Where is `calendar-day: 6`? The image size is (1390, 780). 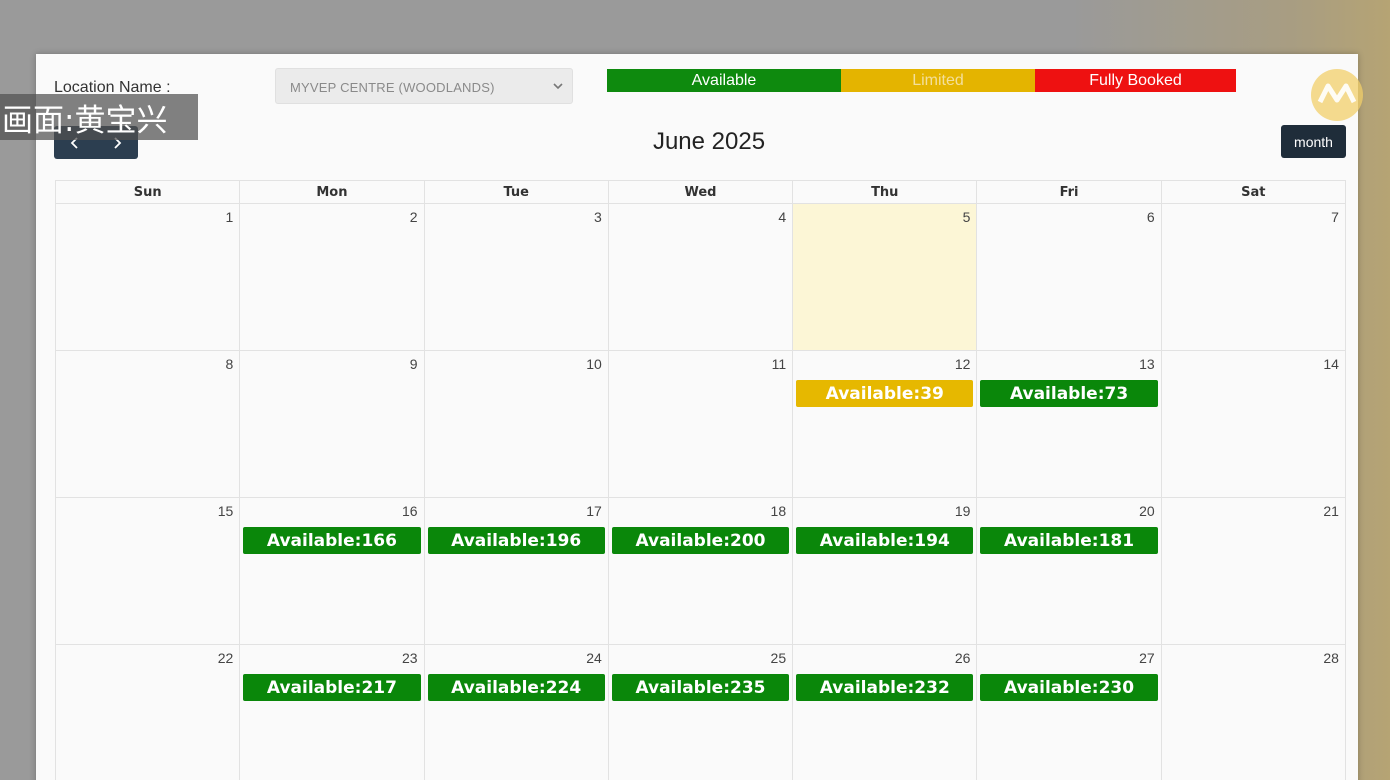 calendar-day: 6 is located at coordinates (1069, 277).